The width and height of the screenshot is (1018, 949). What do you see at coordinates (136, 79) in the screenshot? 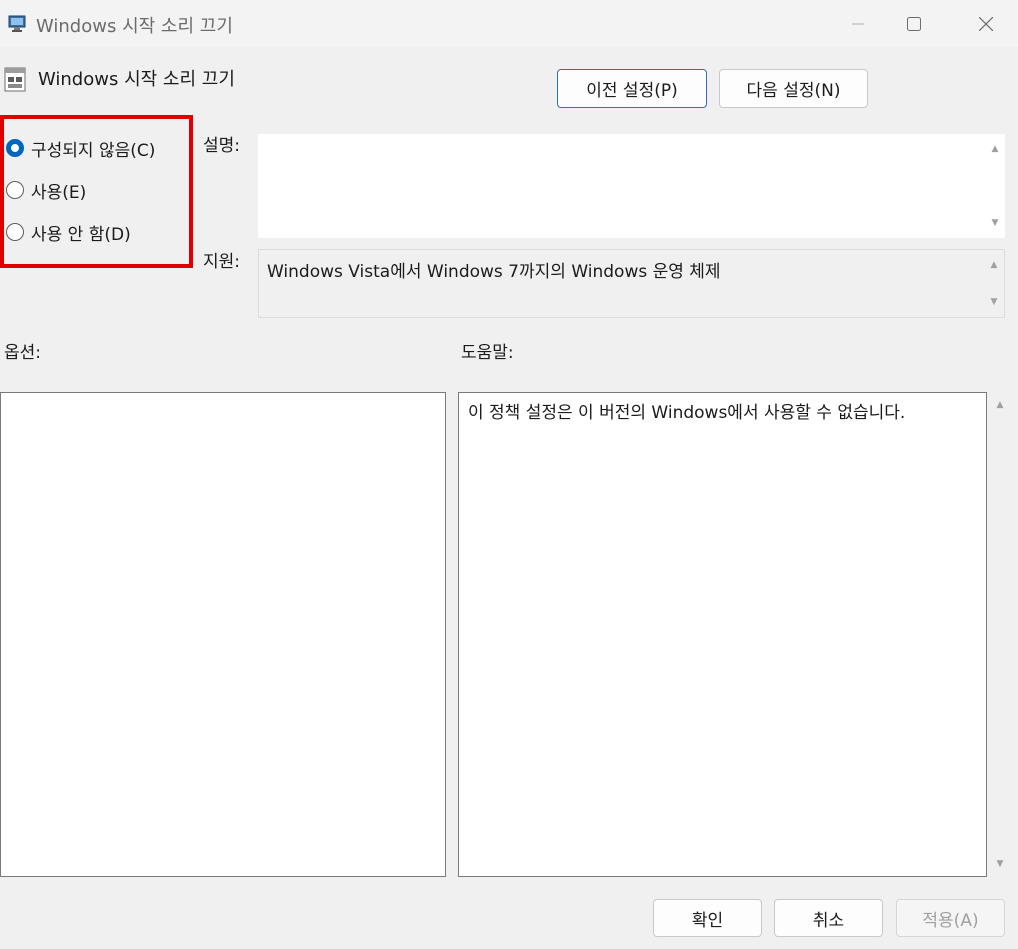
I see `policy-title: Windows 시작 소리 끄기` at bounding box center [136, 79].